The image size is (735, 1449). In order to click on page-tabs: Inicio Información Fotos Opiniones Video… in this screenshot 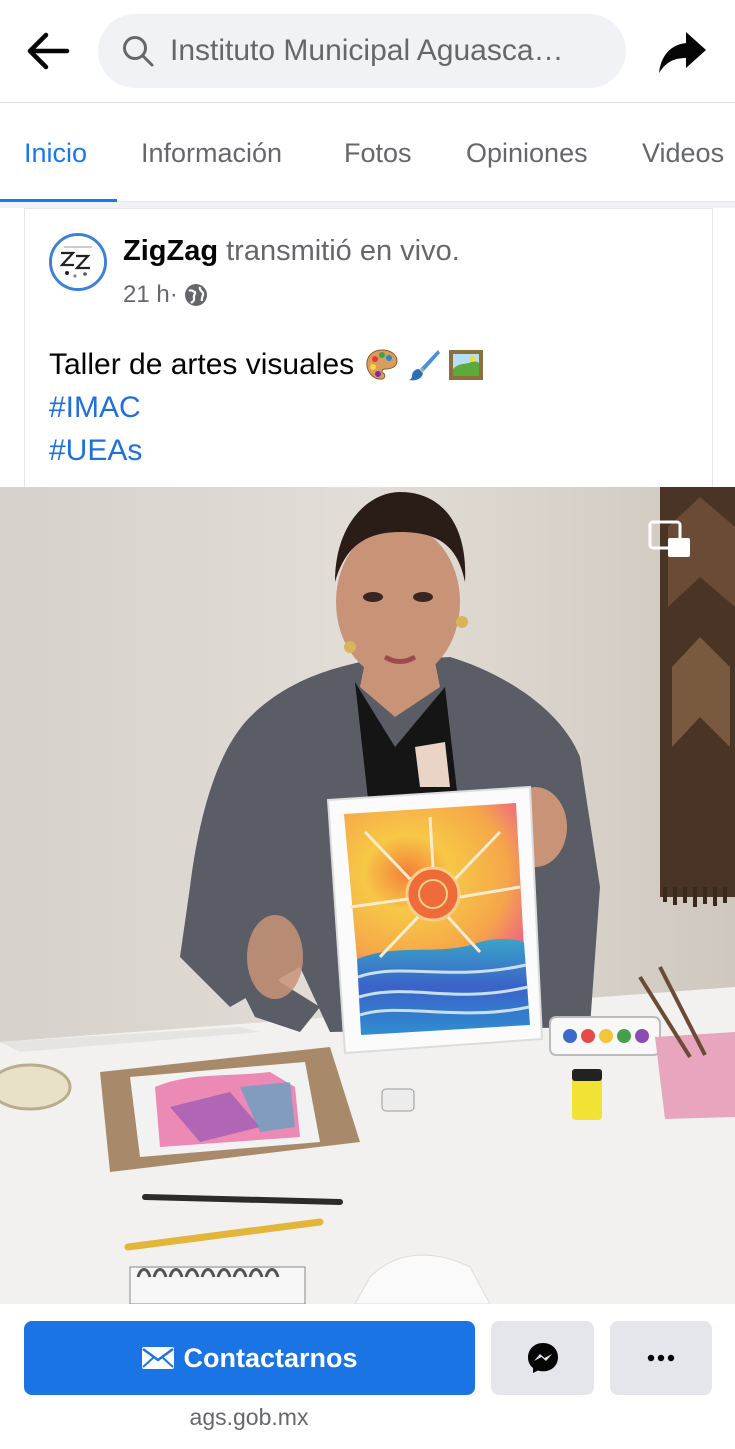, I will do `click(367, 153)`.